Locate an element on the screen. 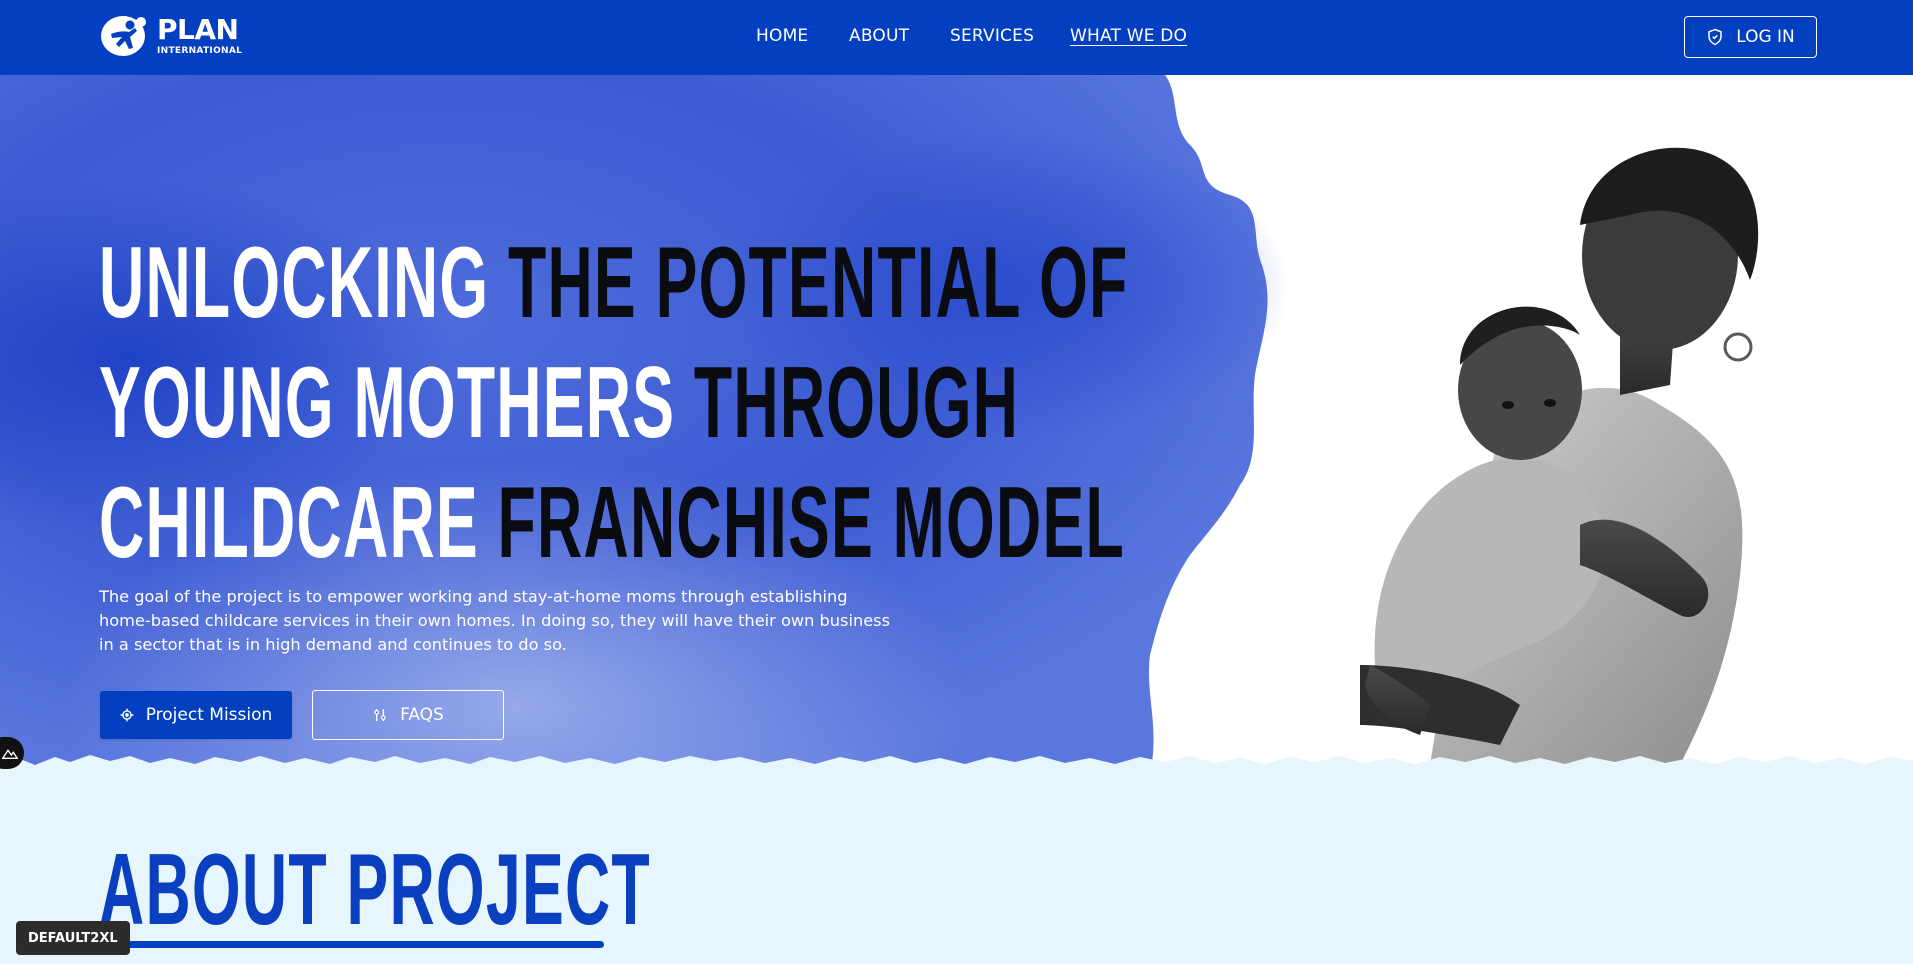 The height and width of the screenshot is (964, 1913). about-title: ABOUT PROJECT is located at coordinates (375, 890).